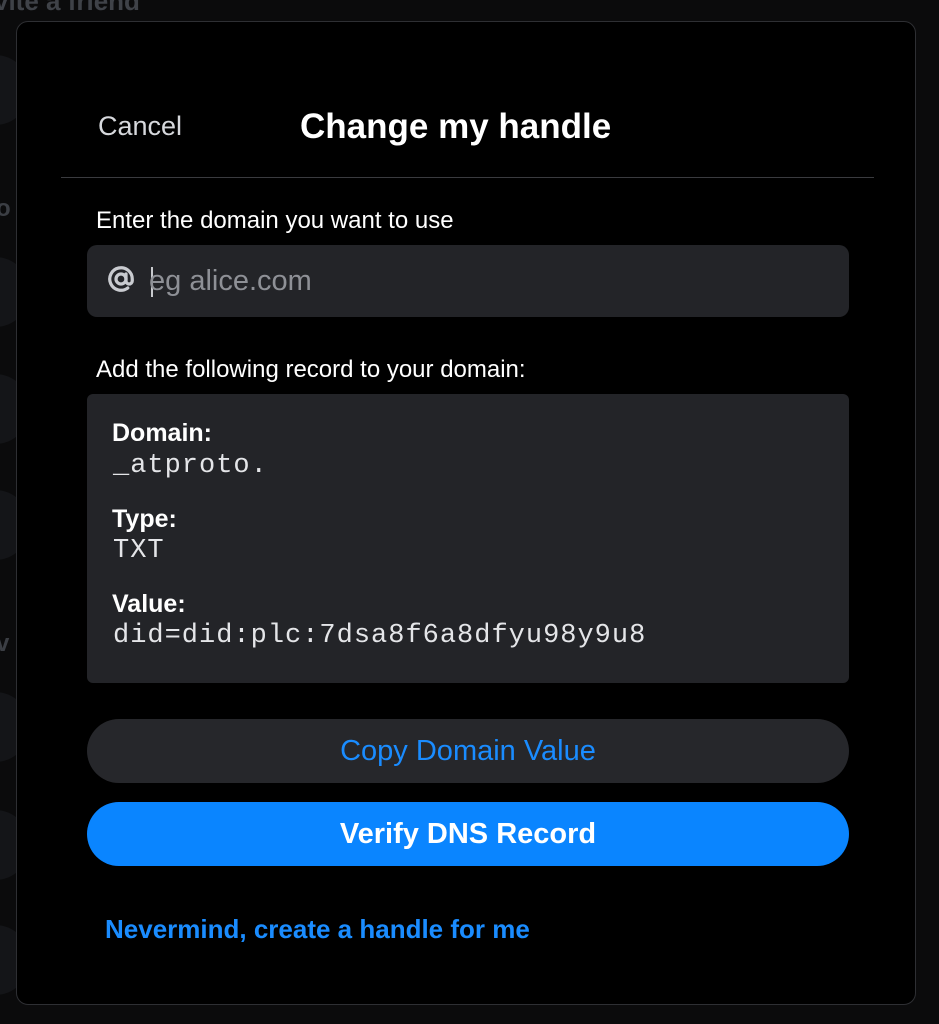  Describe the element at coordinates (466, 100) in the screenshot. I see `dialog-header: Cancel Change my handle` at that location.